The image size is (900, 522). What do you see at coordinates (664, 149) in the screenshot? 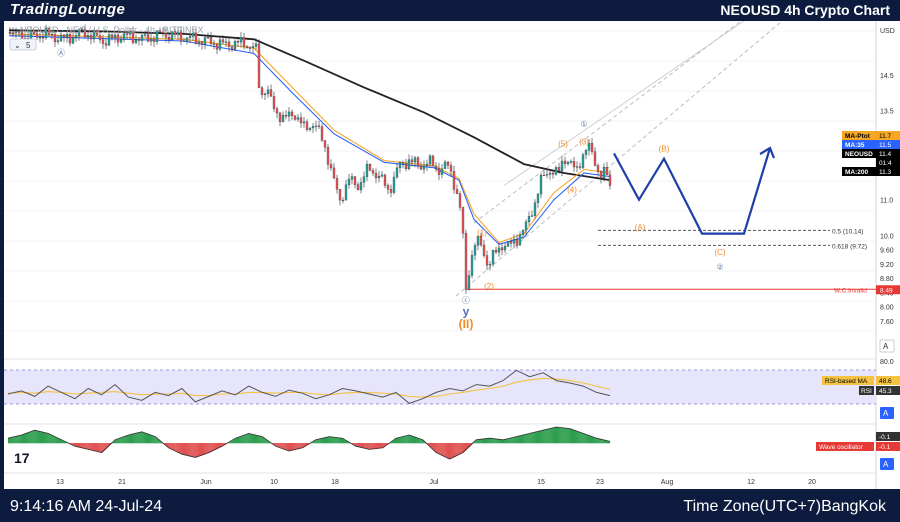
I see `wave-label: (B)` at bounding box center [664, 149].